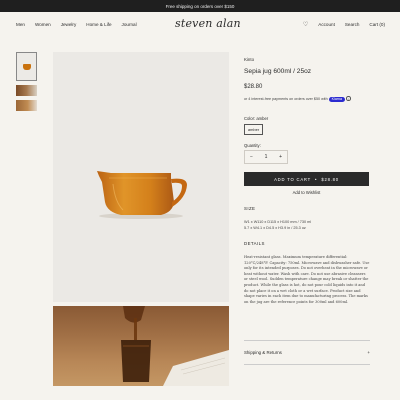  Describe the element at coordinates (69, 24) in the screenshot. I see `nav-jewelry: Jewelry` at that location.